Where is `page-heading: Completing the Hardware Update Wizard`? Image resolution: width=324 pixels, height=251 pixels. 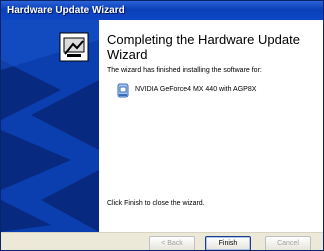 page-heading: Completing the Hardware Update Wizard is located at coordinates (203, 47).